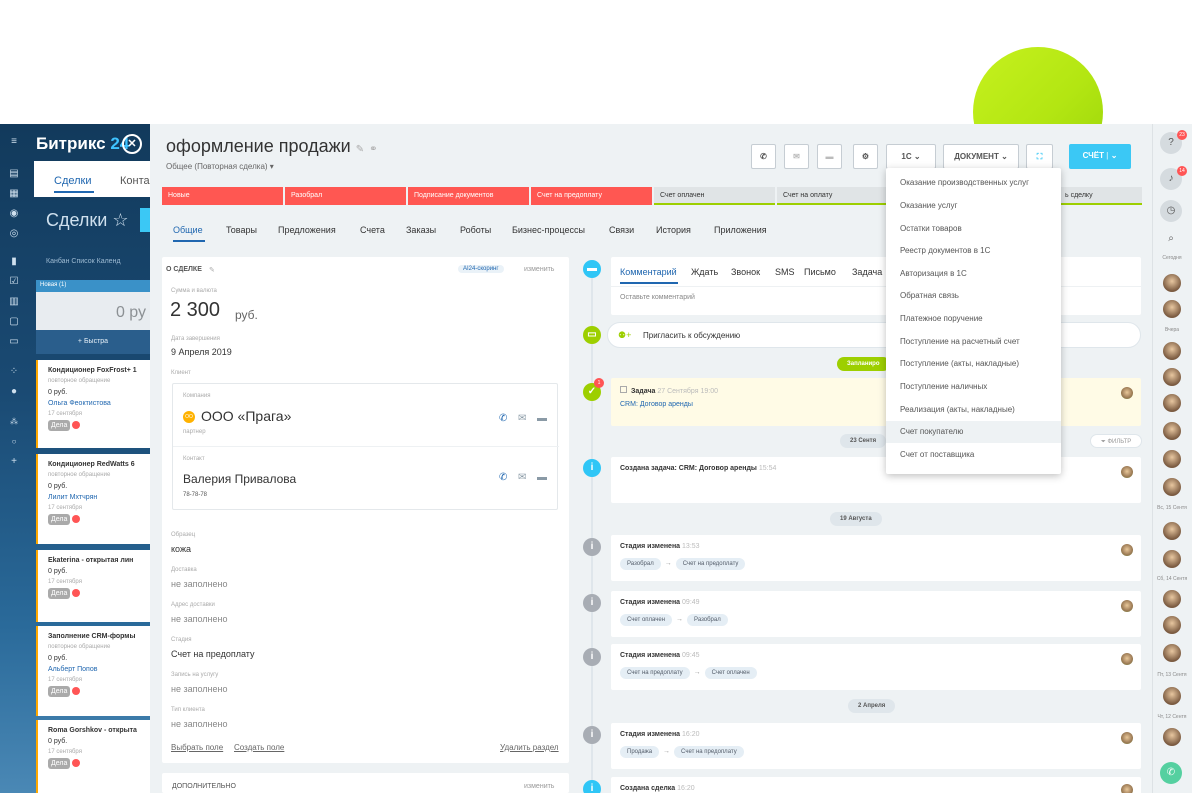 This screenshot has height=793, width=1192. Describe the element at coordinates (621, 230) in the screenshot. I see `tab-links: Связи` at that location.